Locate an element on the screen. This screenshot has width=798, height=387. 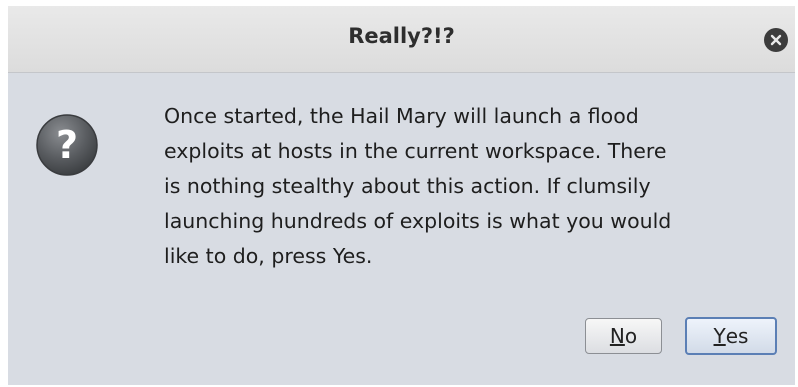
yes-button-label: es is located at coordinates (737, 336).